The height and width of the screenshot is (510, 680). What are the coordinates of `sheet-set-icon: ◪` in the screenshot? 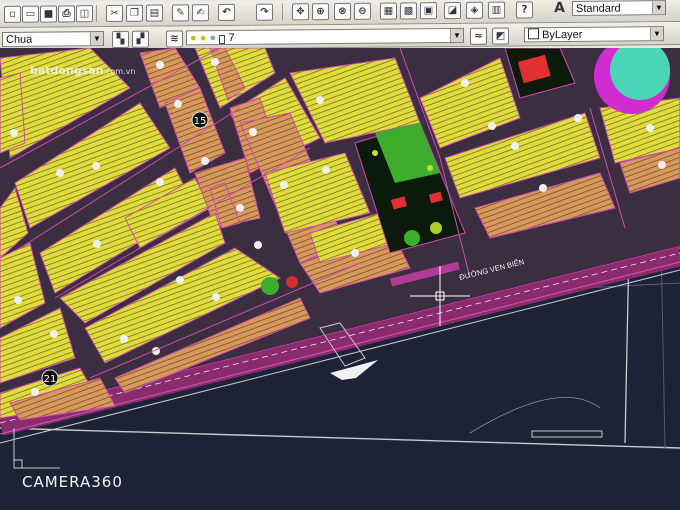 It's located at (452, 10).